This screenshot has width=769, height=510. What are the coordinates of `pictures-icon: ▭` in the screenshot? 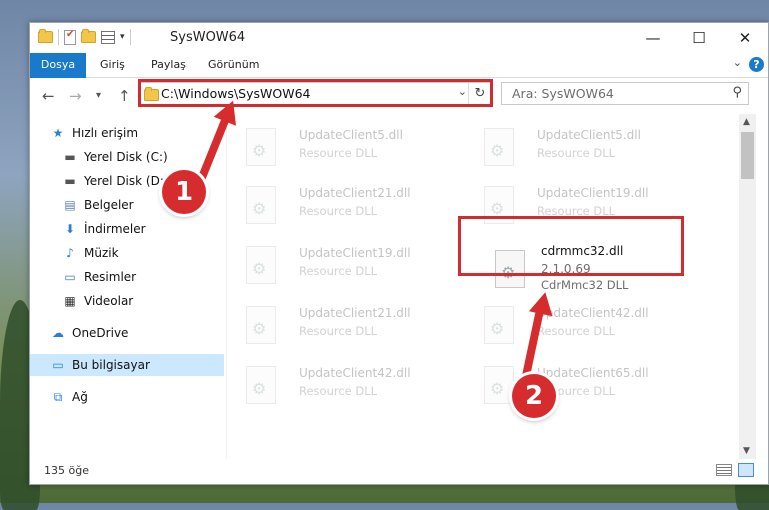 It's located at (70, 277).